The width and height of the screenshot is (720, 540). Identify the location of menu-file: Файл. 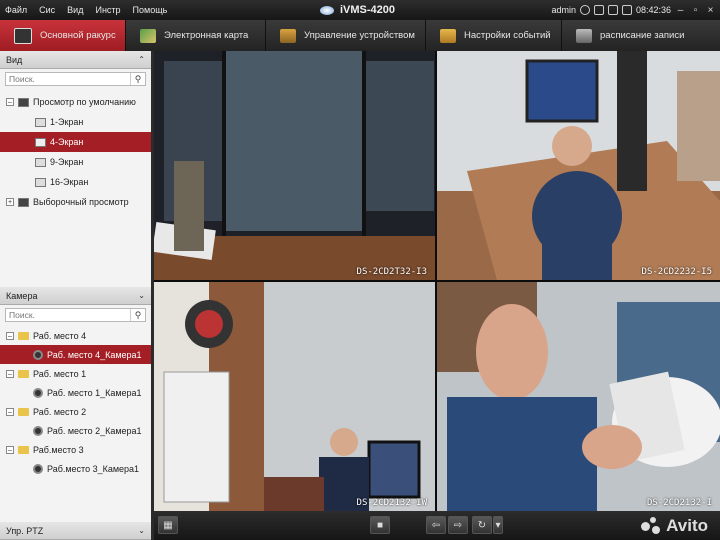
(16, 10).